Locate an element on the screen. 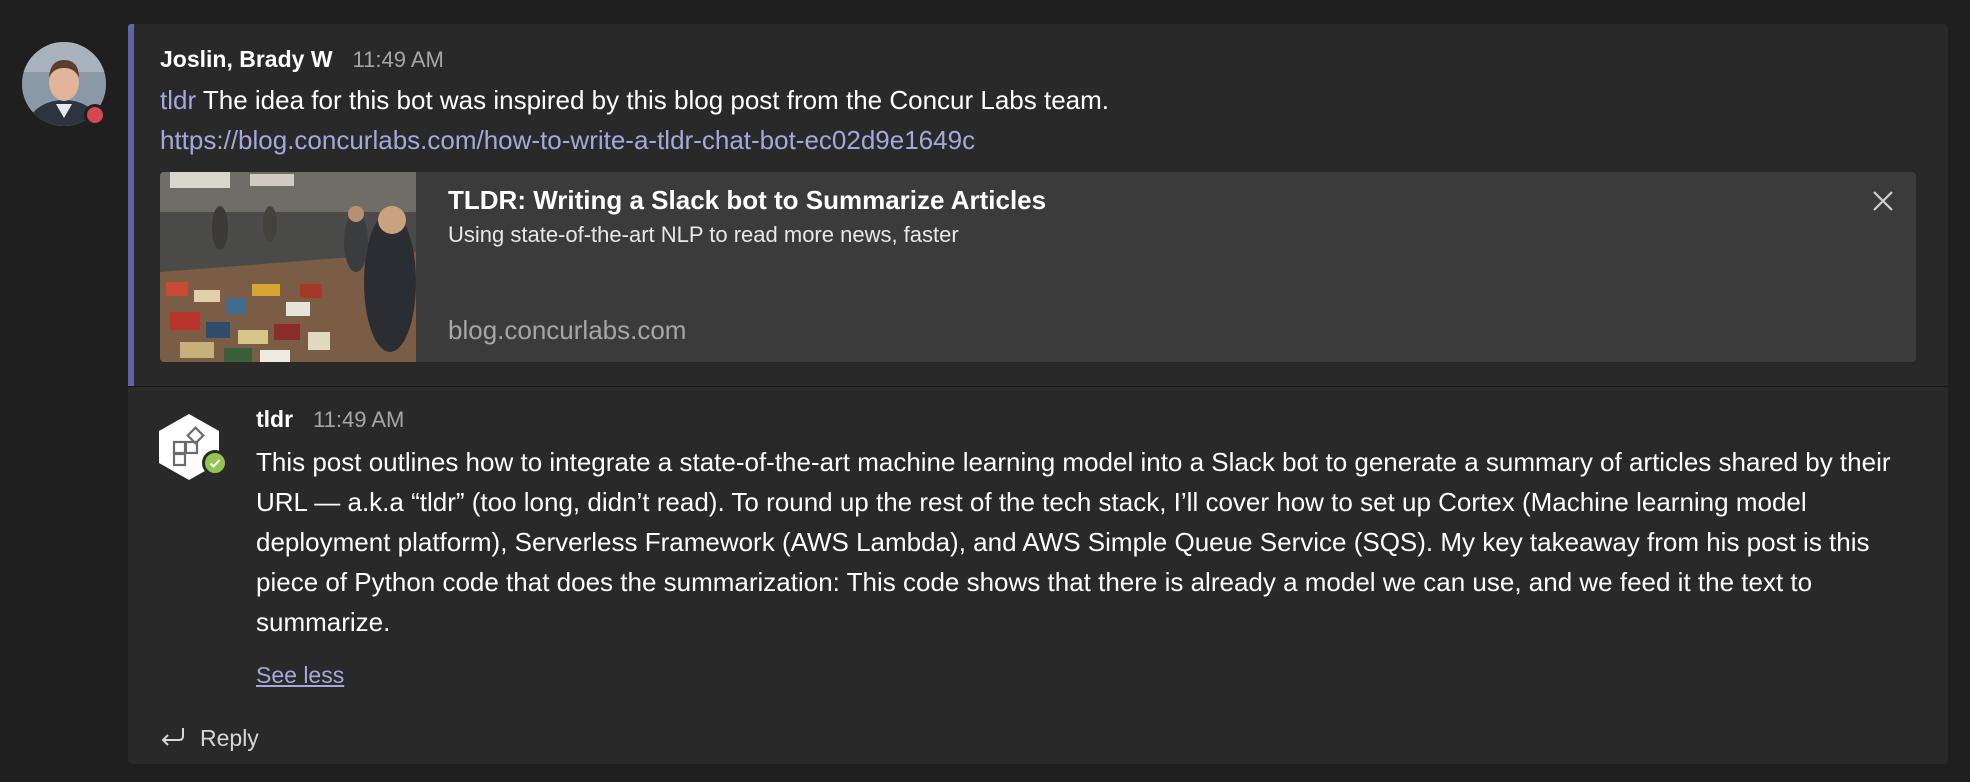 This screenshot has width=1970, height=782. close-icon is located at coordinates (1883, 201).